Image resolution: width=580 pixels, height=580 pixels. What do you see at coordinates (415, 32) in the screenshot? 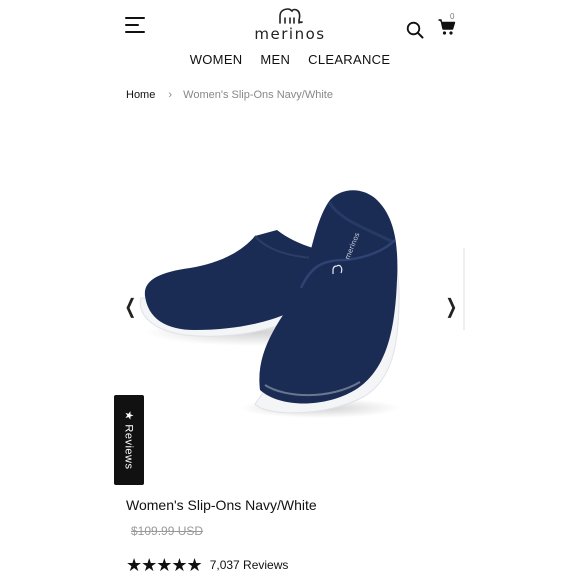
I see `search-icon` at bounding box center [415, 32].